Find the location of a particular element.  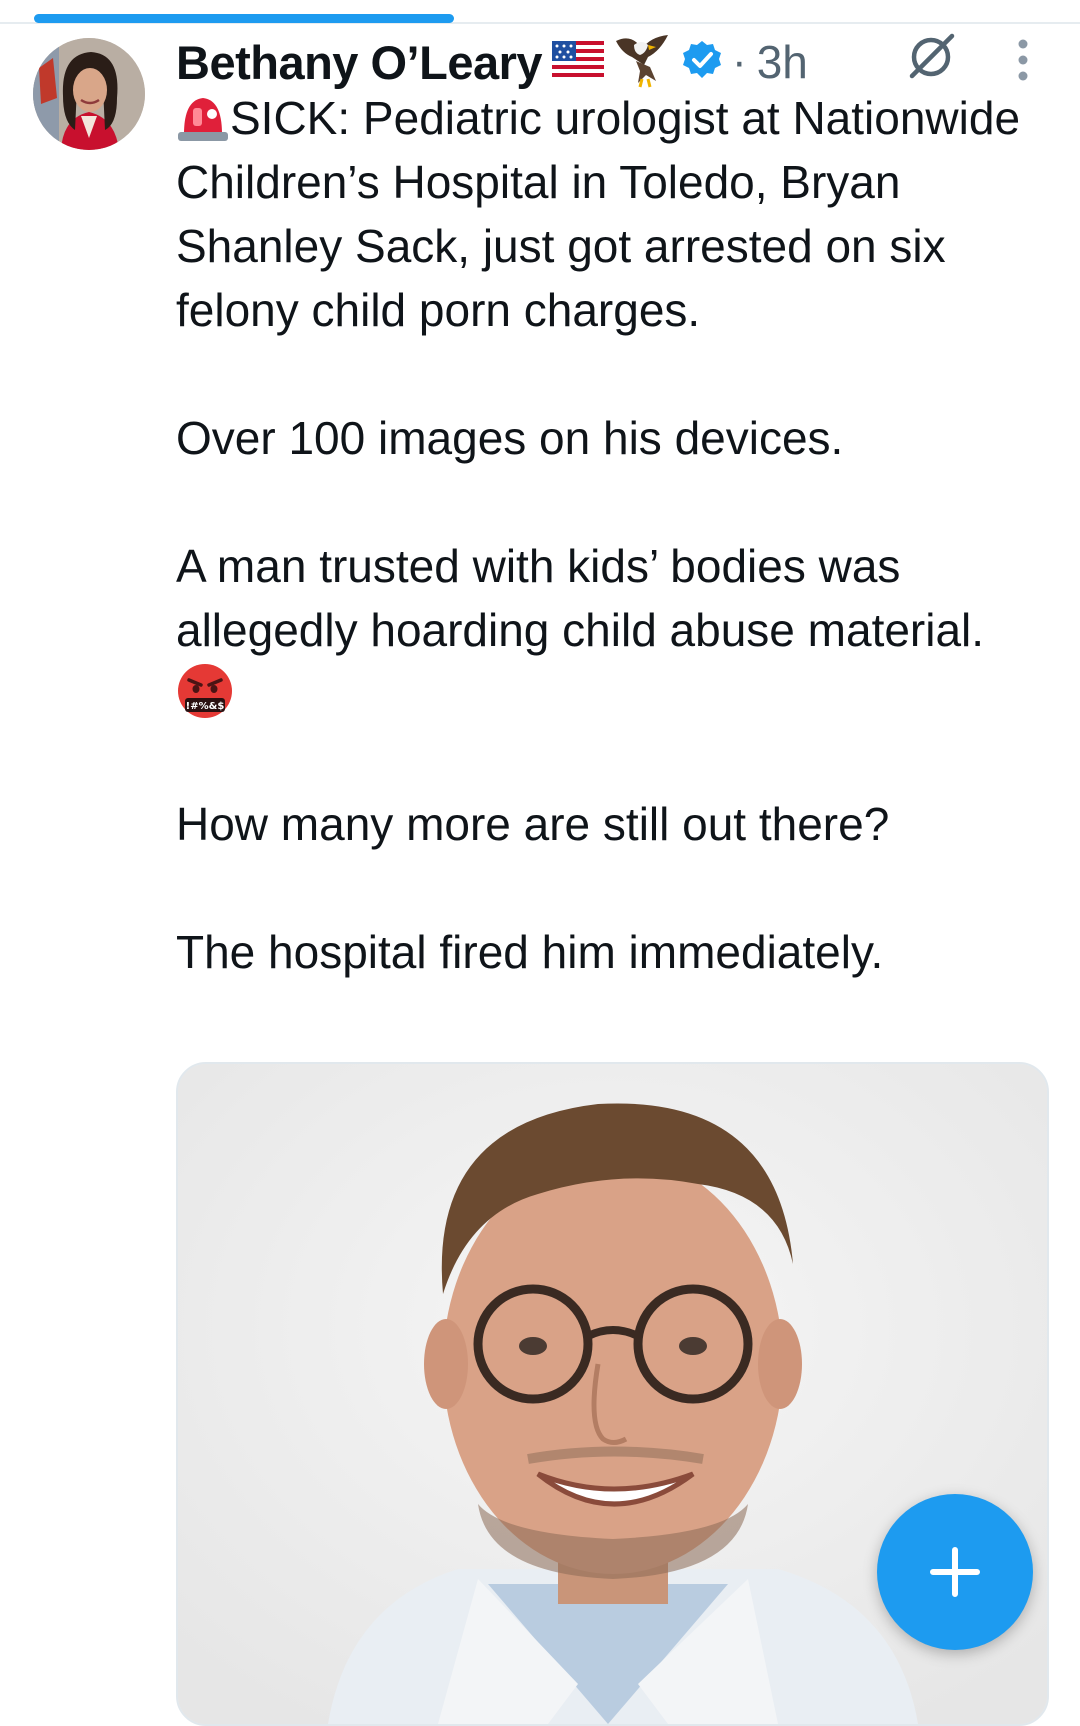

face-with-symbols-emoji-icon: !#%&$ is located at coordinates (205, 693).